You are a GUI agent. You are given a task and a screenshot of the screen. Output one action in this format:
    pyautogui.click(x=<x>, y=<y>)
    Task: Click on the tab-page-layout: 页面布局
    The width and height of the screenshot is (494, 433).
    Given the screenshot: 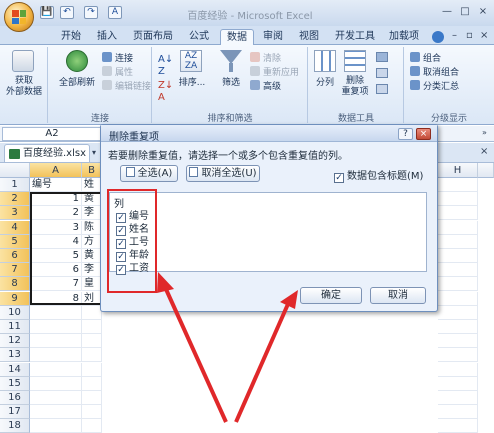 What is the action you would take?
    pyautogui.click(x=153, y=37)
    